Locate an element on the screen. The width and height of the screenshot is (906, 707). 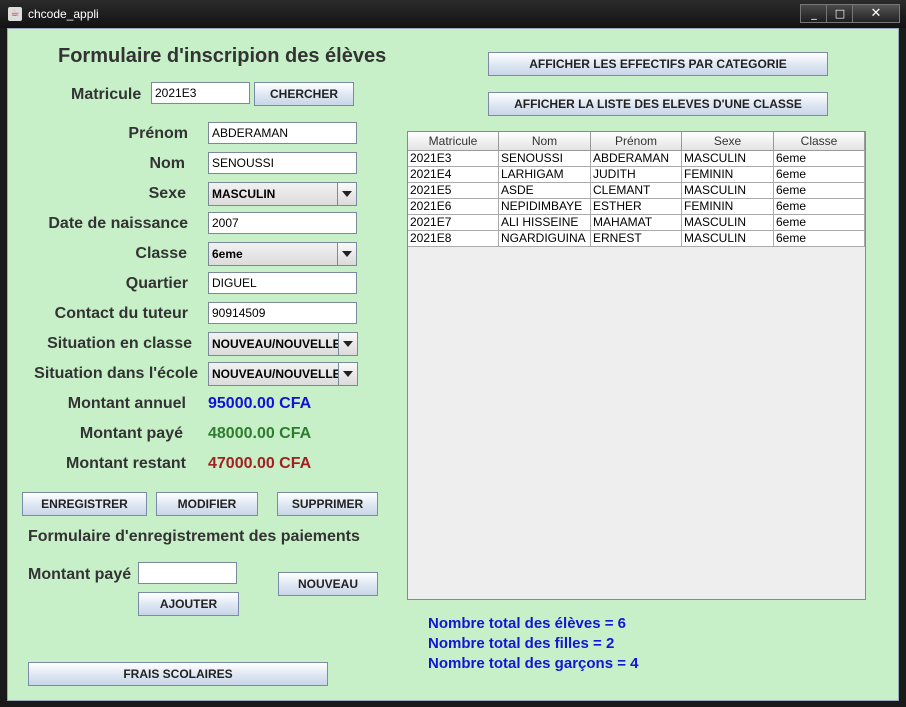
restant-value: 47000.00 CFA is located at coordinates (260, 463).